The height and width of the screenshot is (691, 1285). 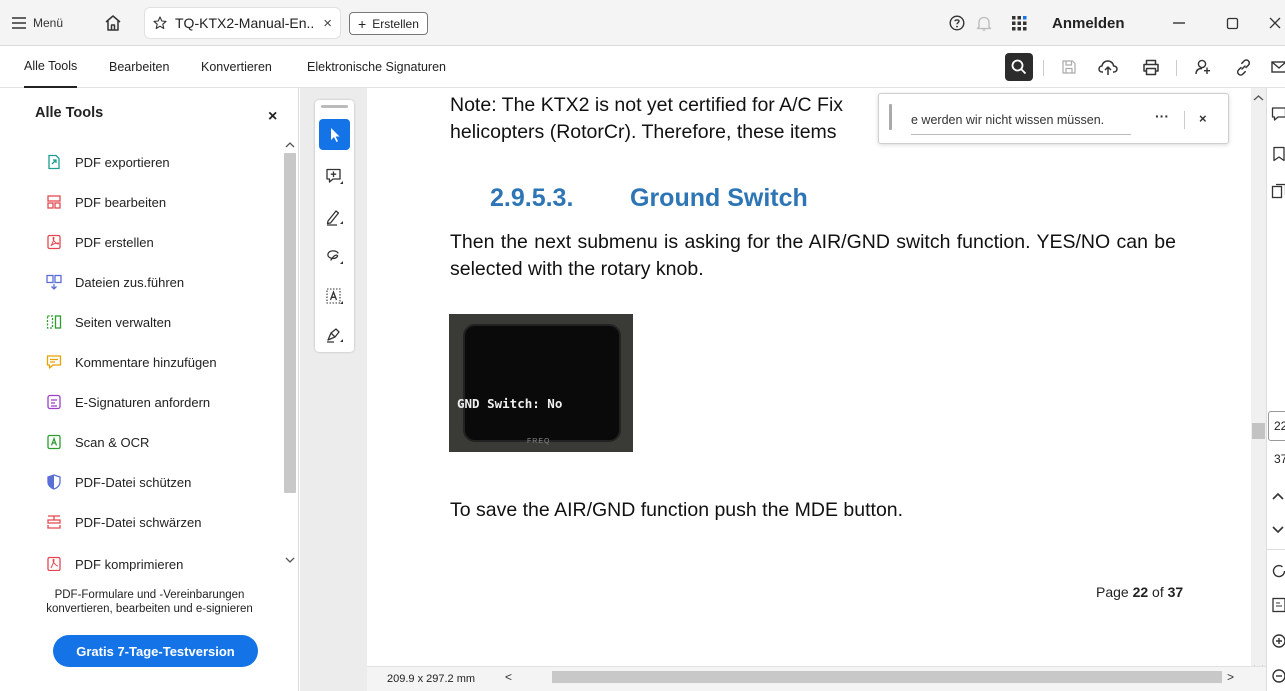 I want to click on apps-grid-icon, so click(x=1019, y=23).